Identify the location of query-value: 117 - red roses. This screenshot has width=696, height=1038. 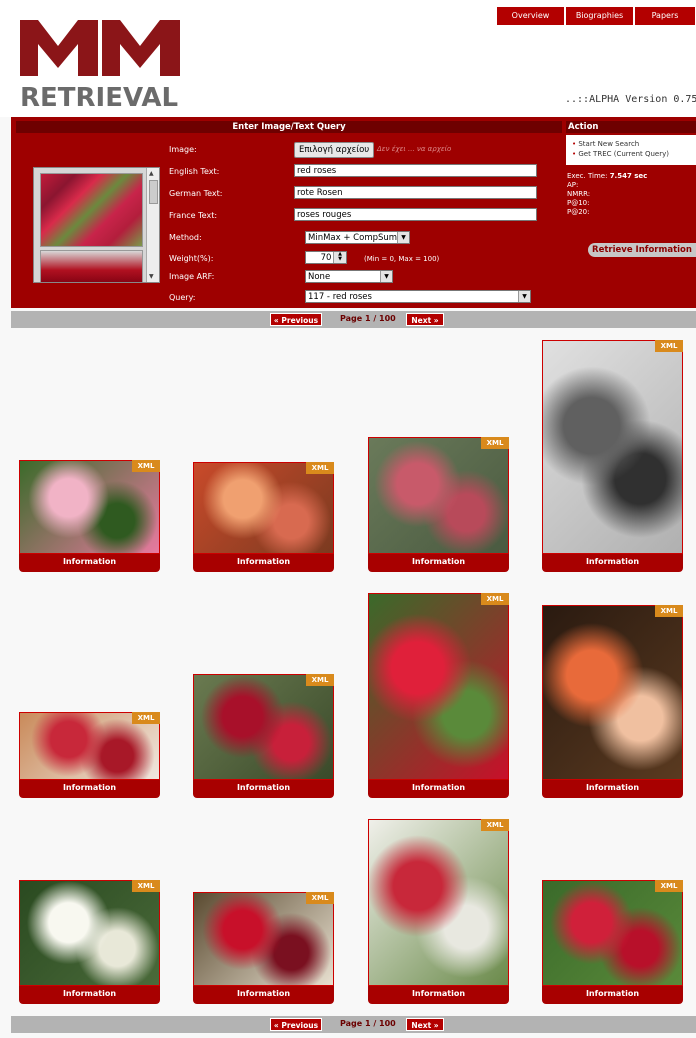
(340, 297).